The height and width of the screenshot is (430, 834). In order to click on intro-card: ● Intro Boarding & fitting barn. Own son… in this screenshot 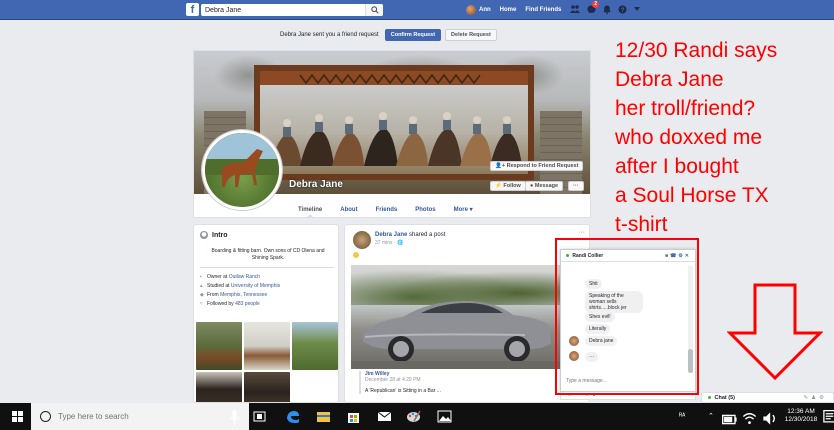, I will do `click(266, 313)`.